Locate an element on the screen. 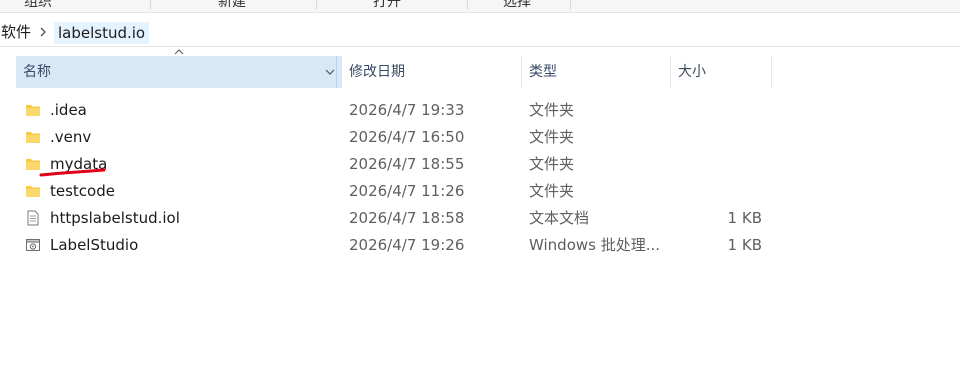 This screenshot has height=372, width=960. file-name: testcode is located at coordinates (82, 191).